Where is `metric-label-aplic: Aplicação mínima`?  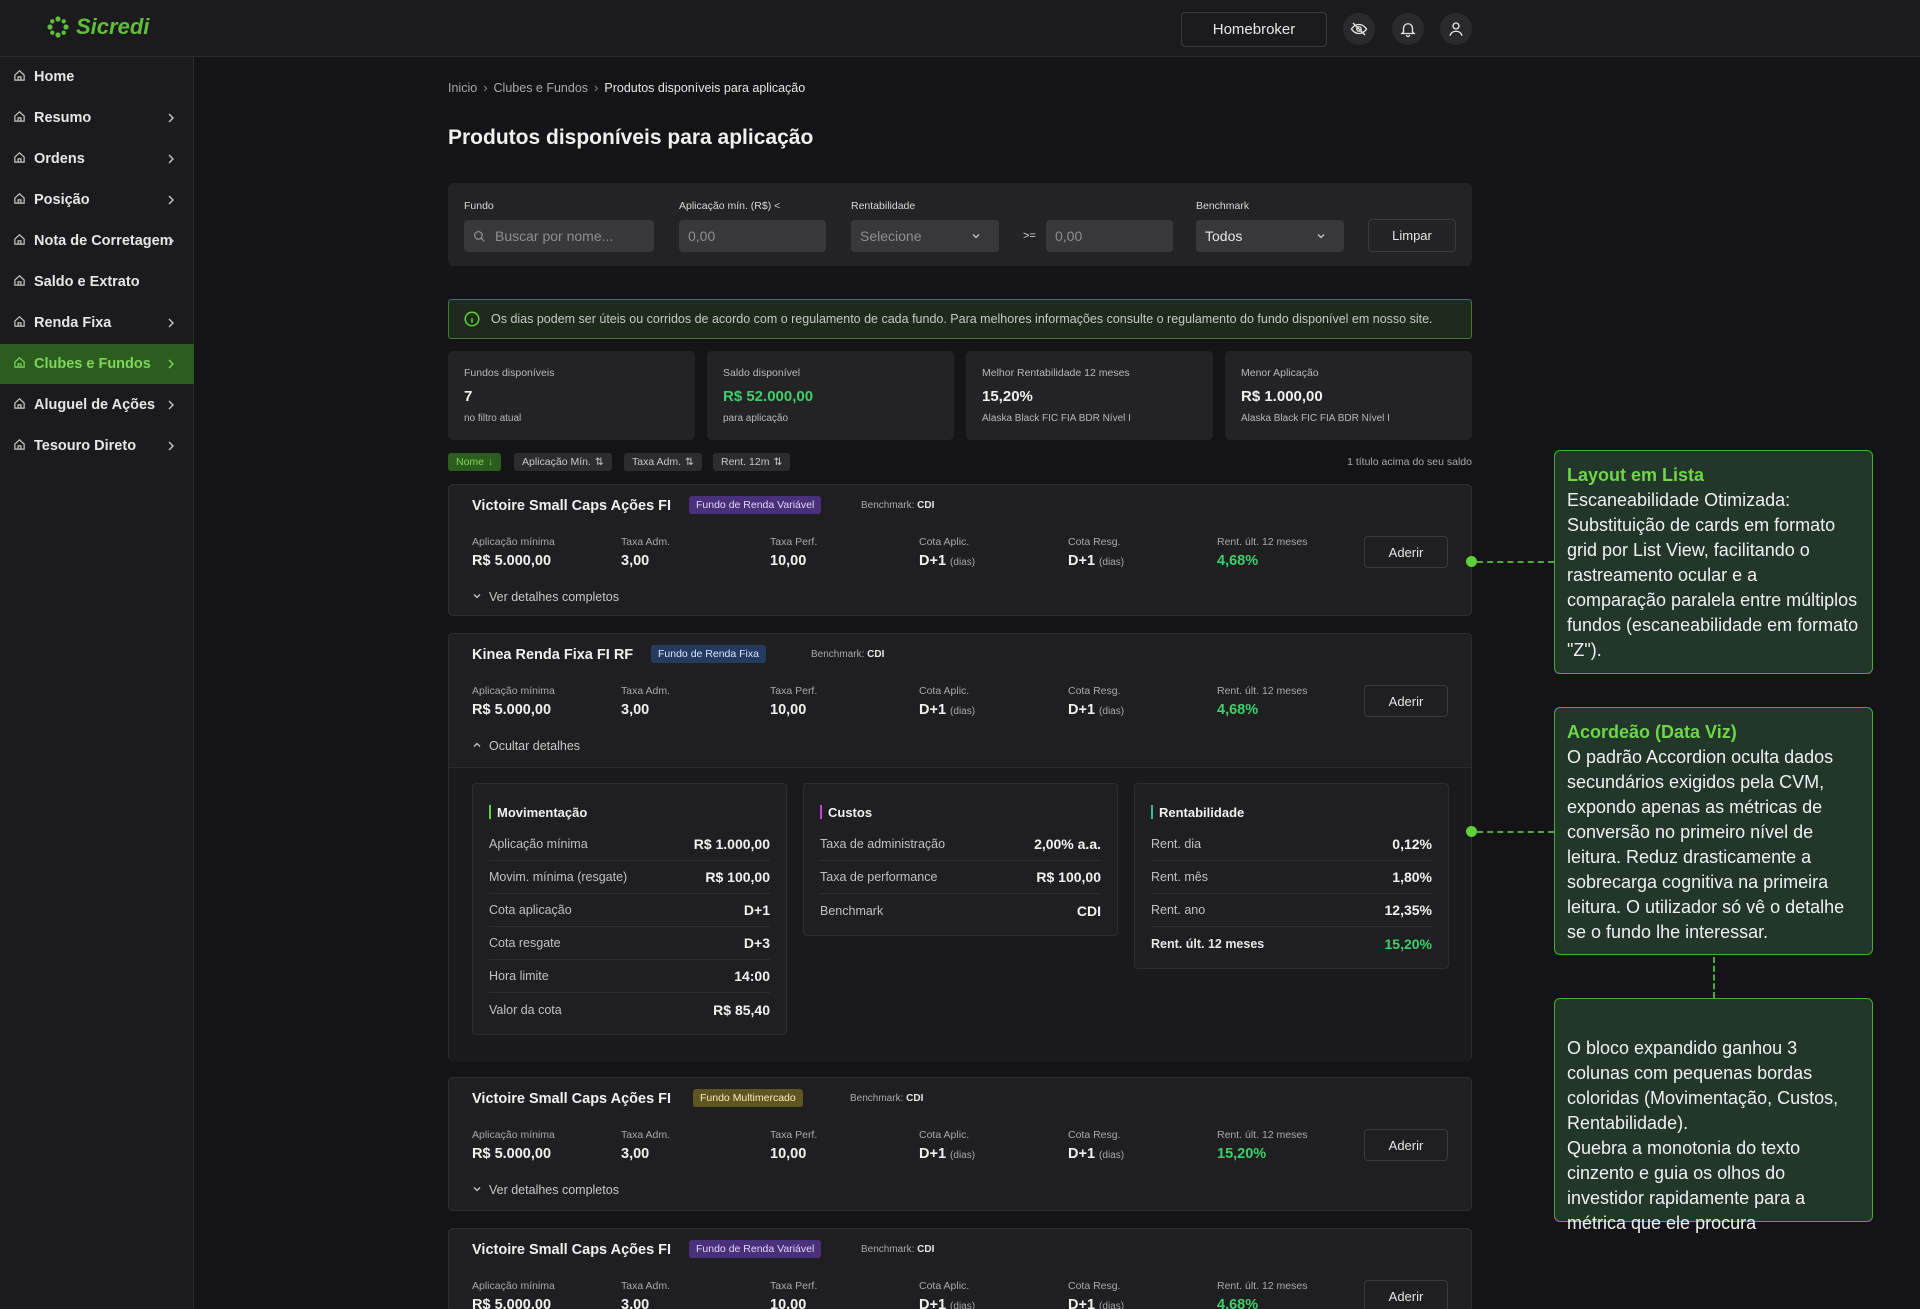 metric-label-aplic: Aplicação mínima is located at coordinates (513, 542).